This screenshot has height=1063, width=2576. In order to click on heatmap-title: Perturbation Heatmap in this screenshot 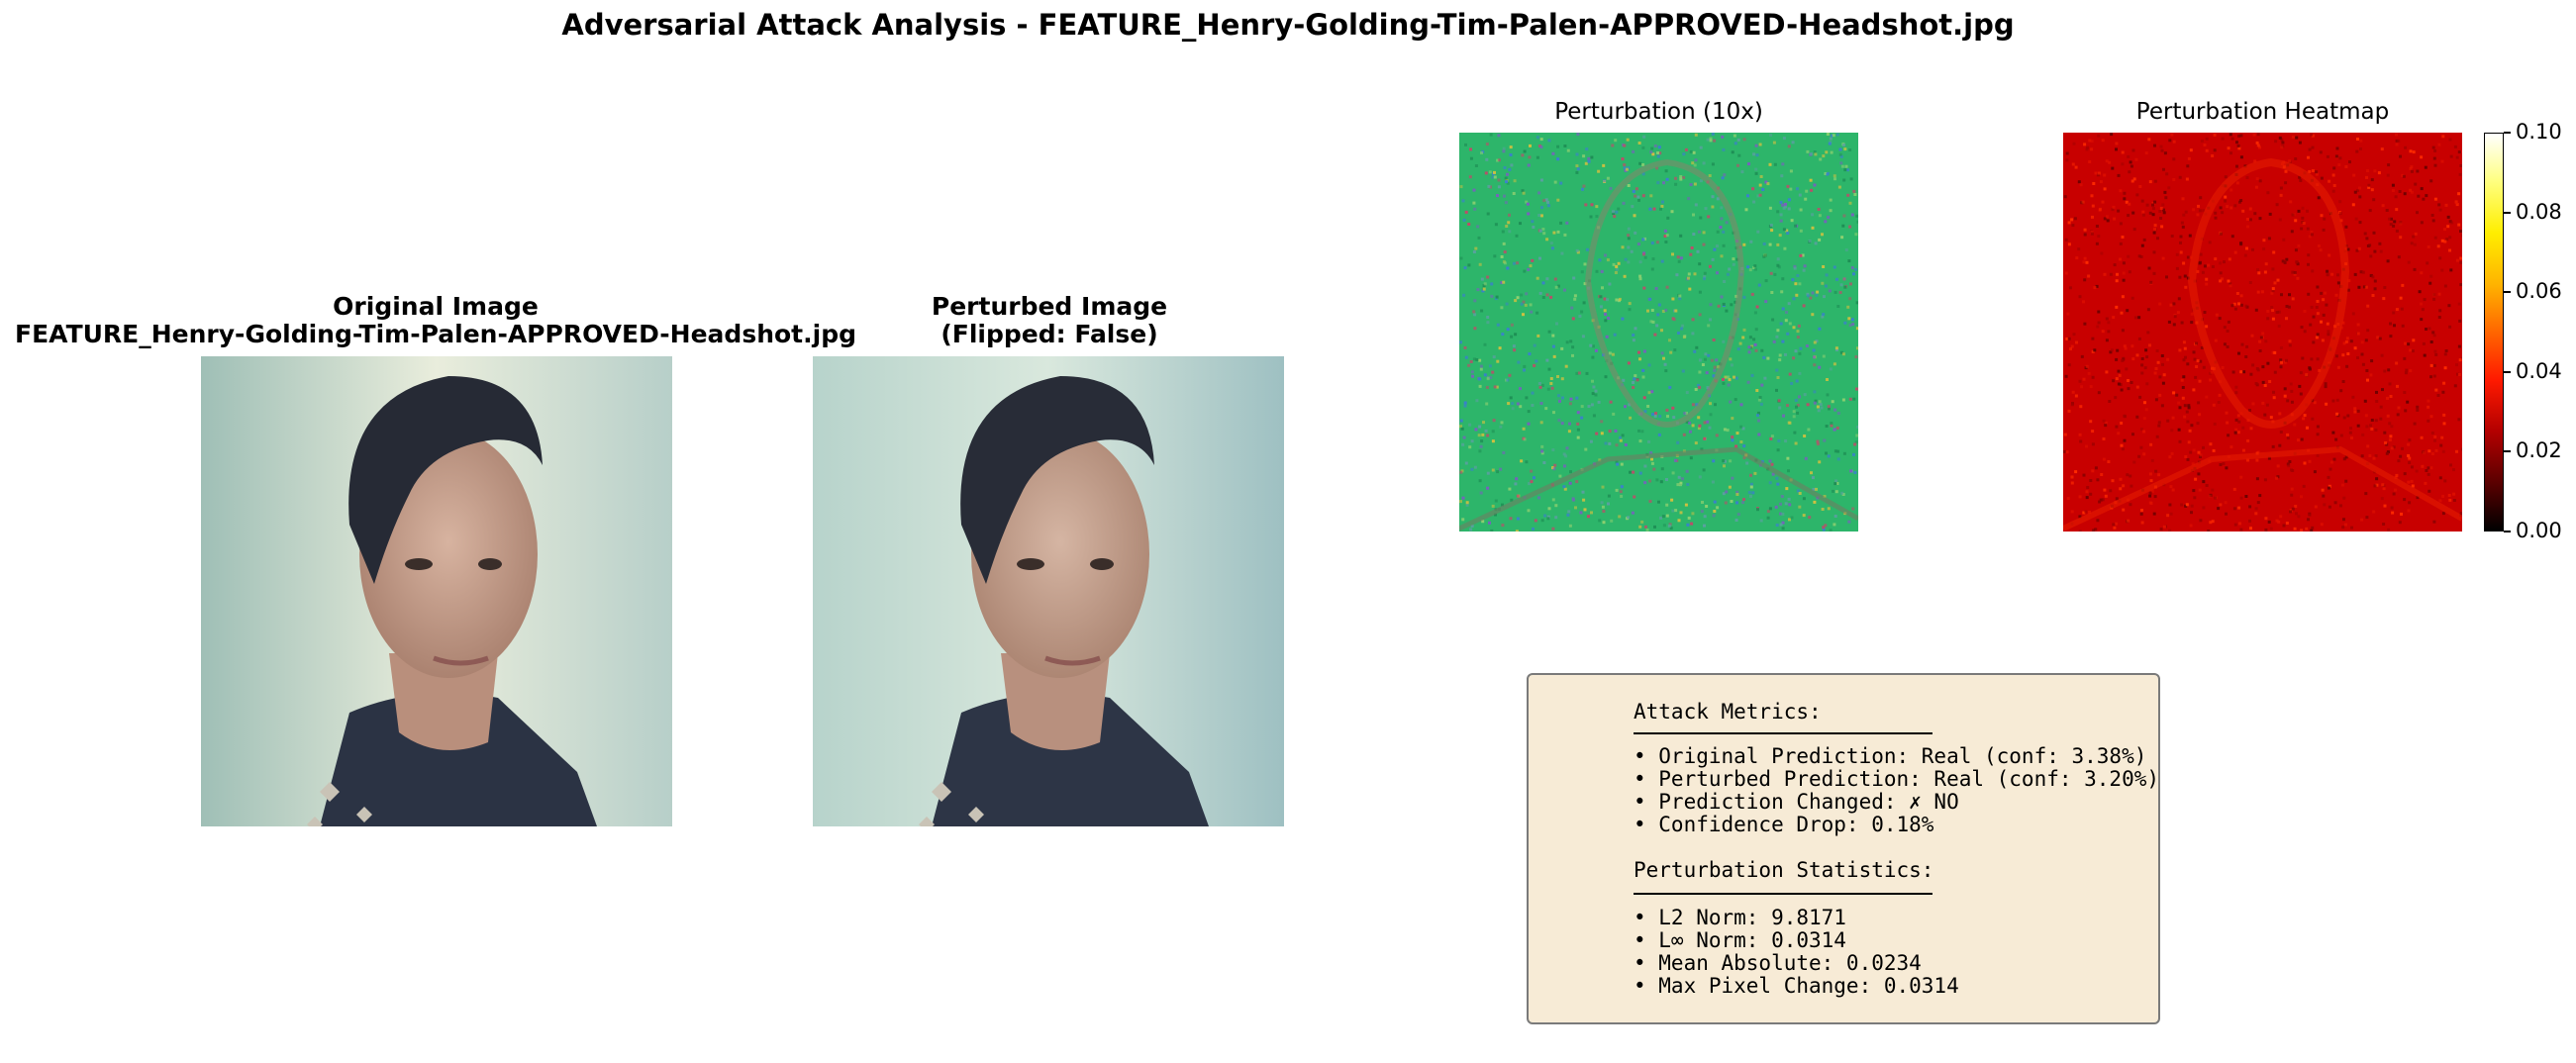, I will do `click(2262, 112)`.